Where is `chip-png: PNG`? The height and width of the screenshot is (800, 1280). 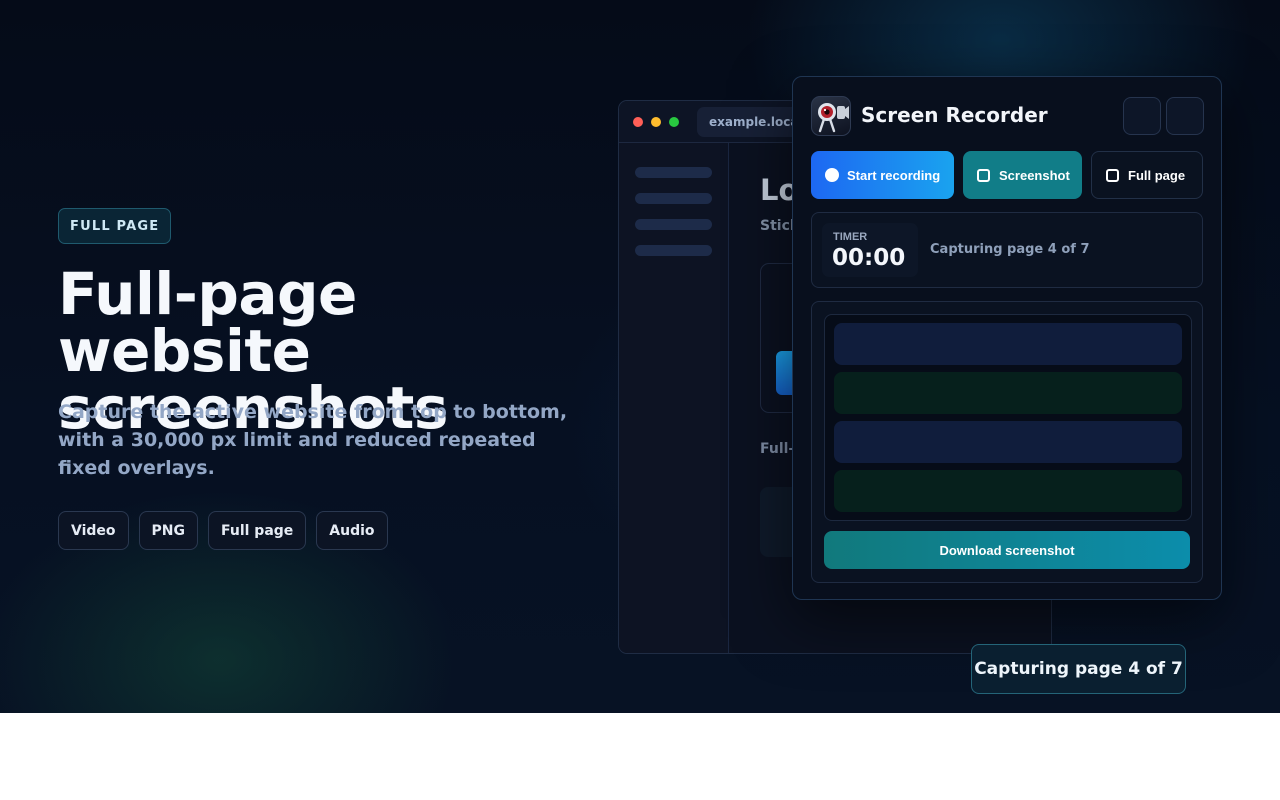 chip-png: PNG is located at coordinates (168, 530).